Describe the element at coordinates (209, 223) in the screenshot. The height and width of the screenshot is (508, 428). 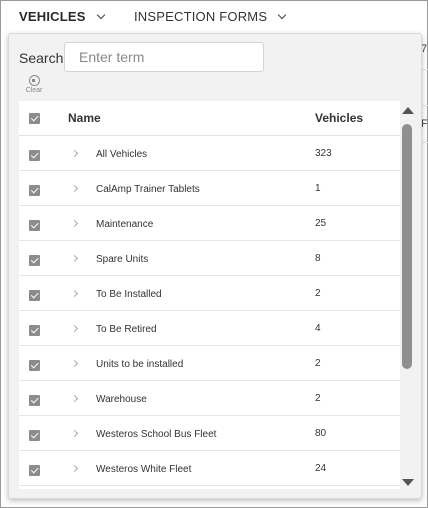
I see `table-row: Maintenance 25` at that location.